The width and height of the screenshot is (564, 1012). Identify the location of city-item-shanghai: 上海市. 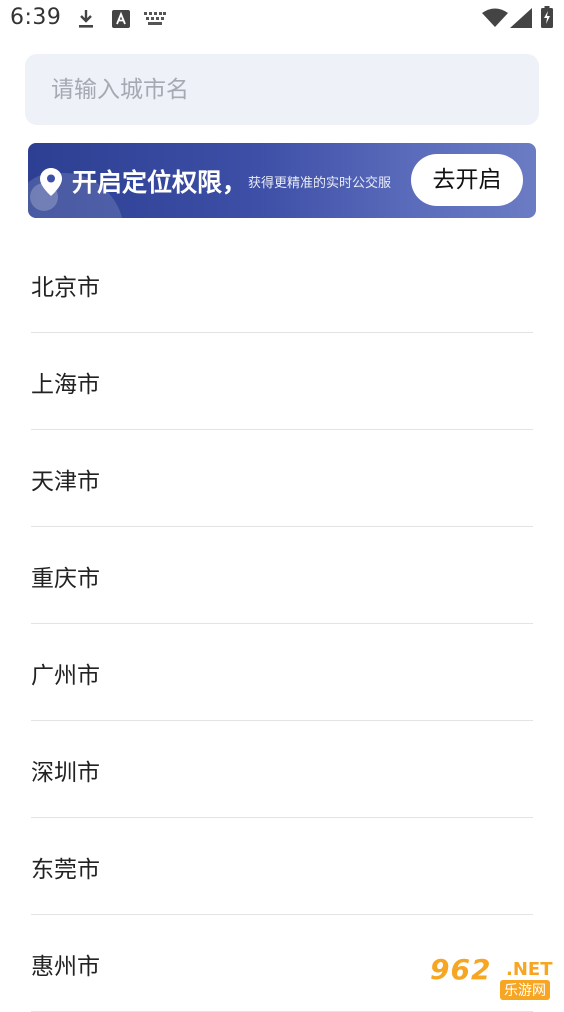
(282, 381).